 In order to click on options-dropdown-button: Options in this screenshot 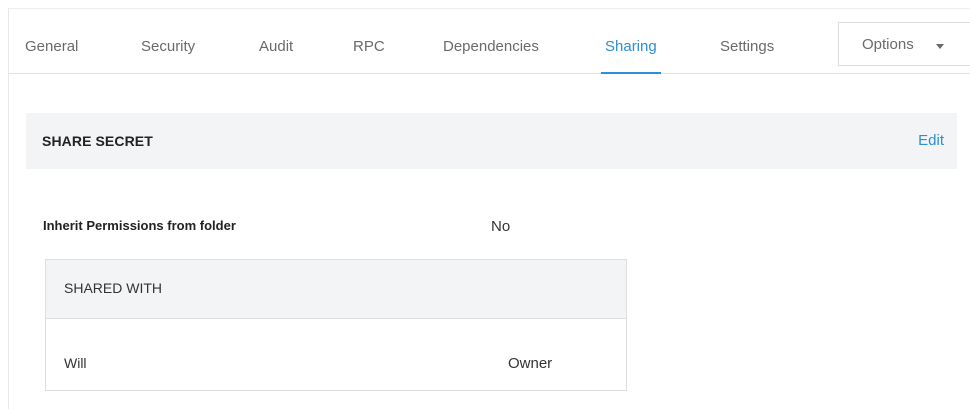, I will do `click(904, 44)`.